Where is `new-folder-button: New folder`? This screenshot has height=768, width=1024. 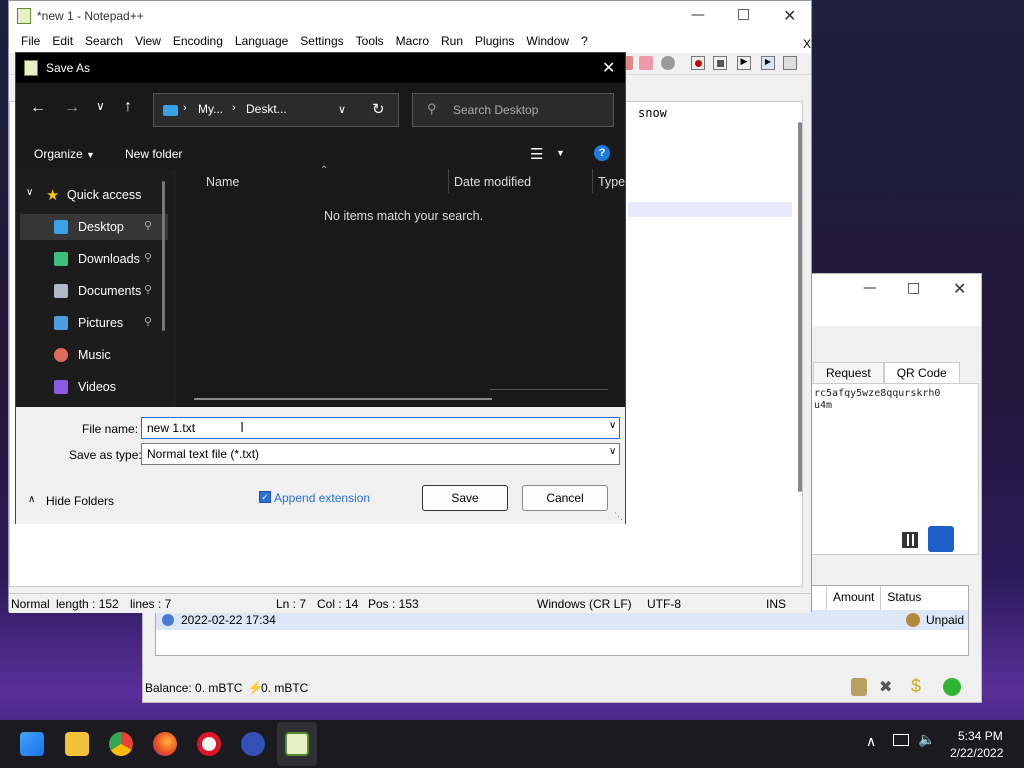
new-folder-button: New folder is located at coordinates (153, 154).